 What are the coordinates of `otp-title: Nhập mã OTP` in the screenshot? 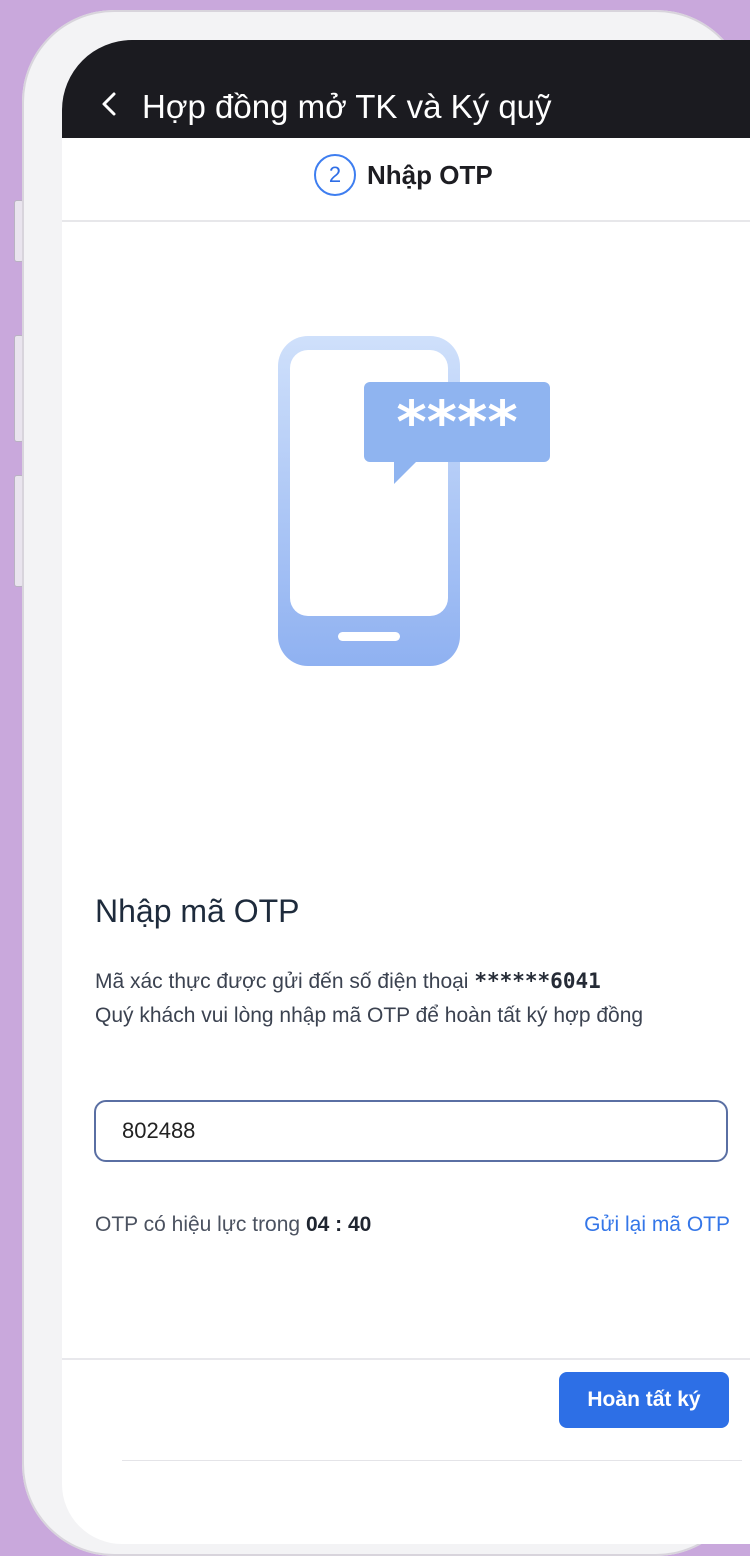 It's located at (197, 911).